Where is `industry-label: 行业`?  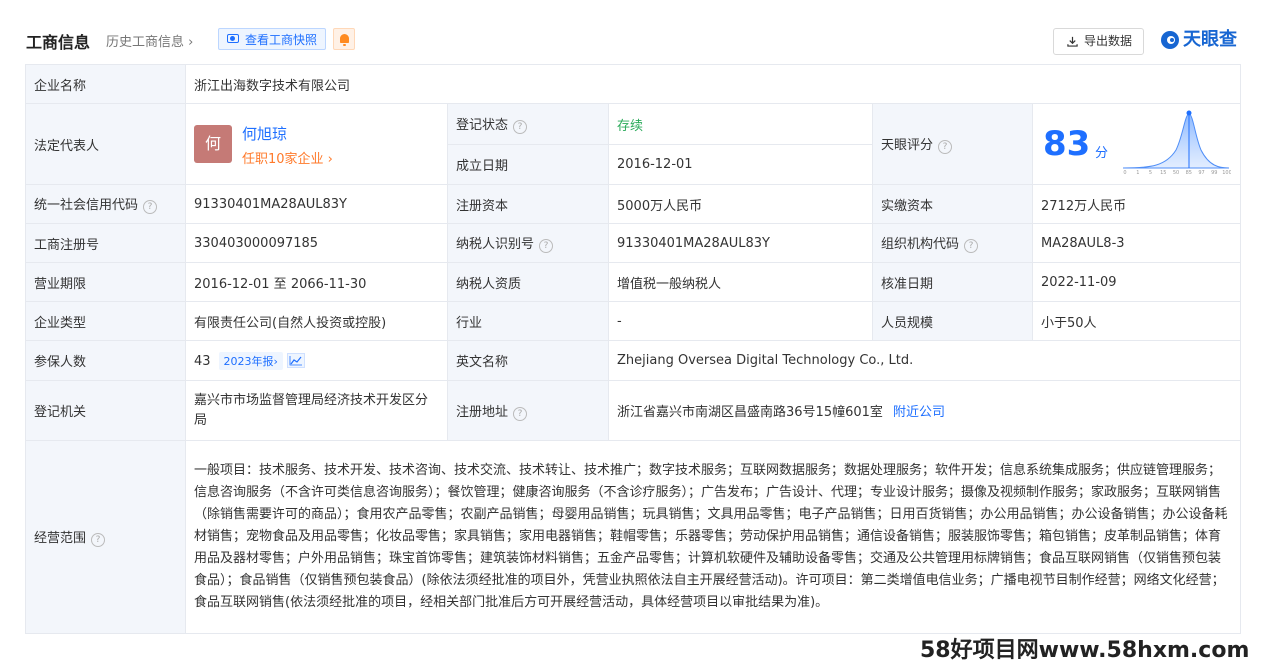 industry-label: 行业 is located at coordinates (528, 321).